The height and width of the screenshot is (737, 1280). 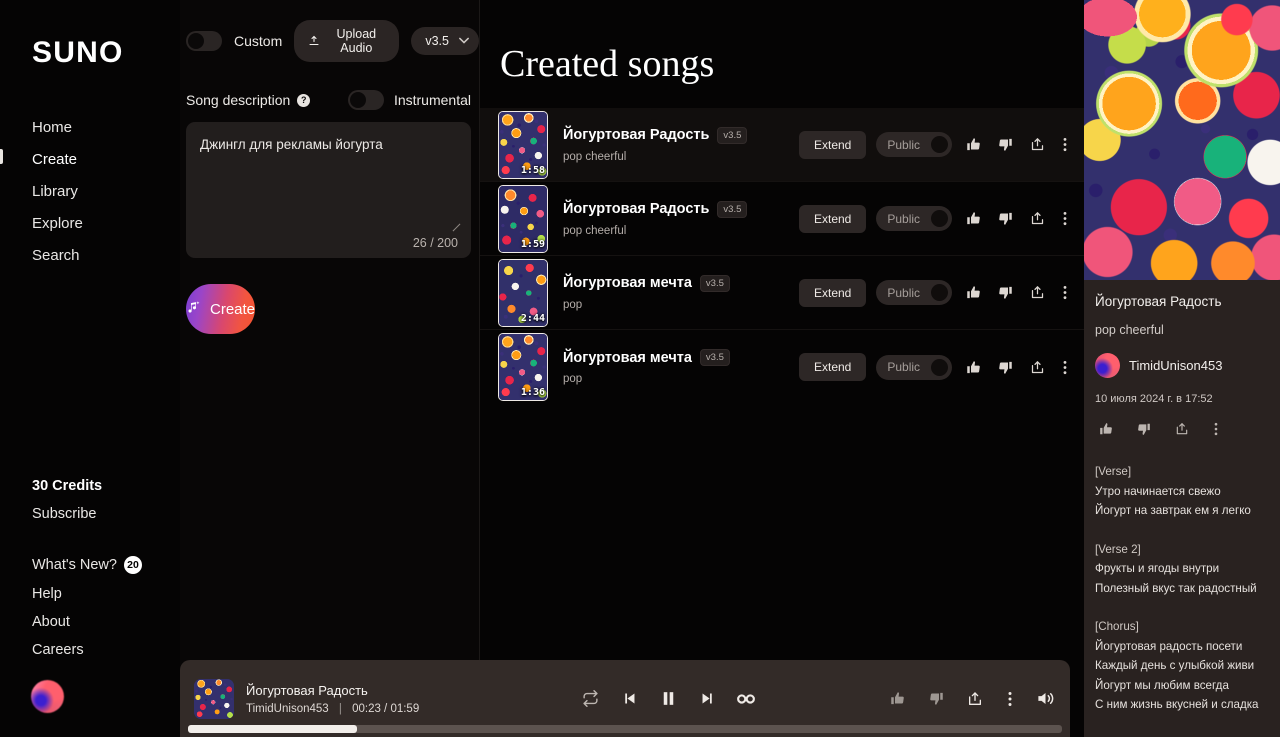 What do you see at coordinates (732, 135) in the screenshot?
I see `song-version-badge: v3.5` at bounding box center [732, 135].